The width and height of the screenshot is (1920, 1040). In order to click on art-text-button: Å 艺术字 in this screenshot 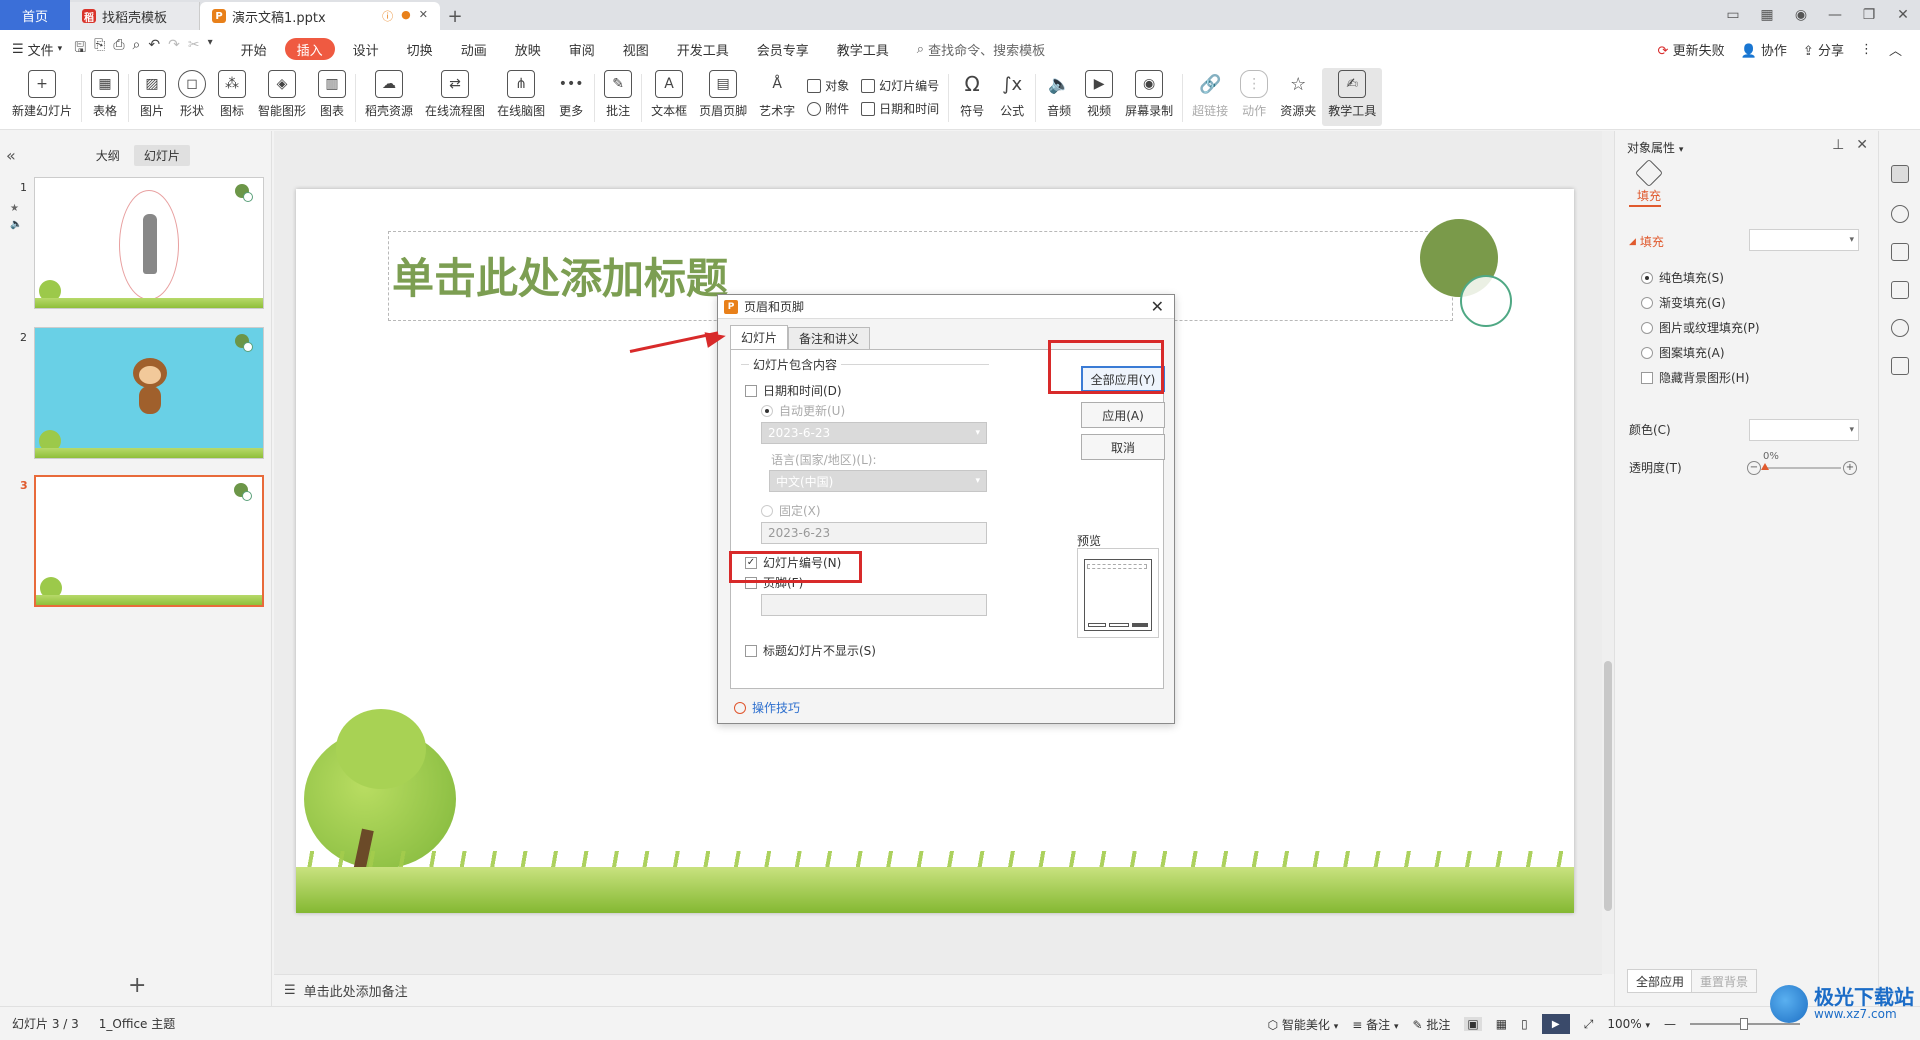, I will do `click(777, 97)`.